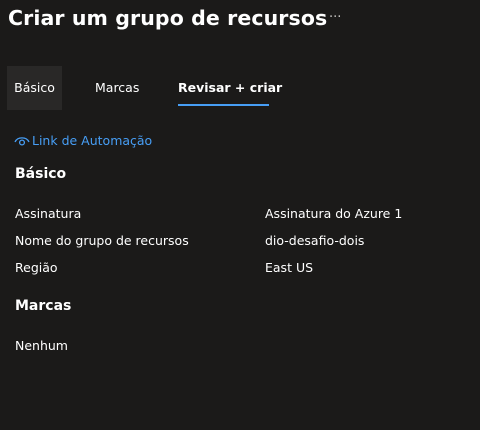  I want to click on more-options-icon: ···, so click(335, 17).